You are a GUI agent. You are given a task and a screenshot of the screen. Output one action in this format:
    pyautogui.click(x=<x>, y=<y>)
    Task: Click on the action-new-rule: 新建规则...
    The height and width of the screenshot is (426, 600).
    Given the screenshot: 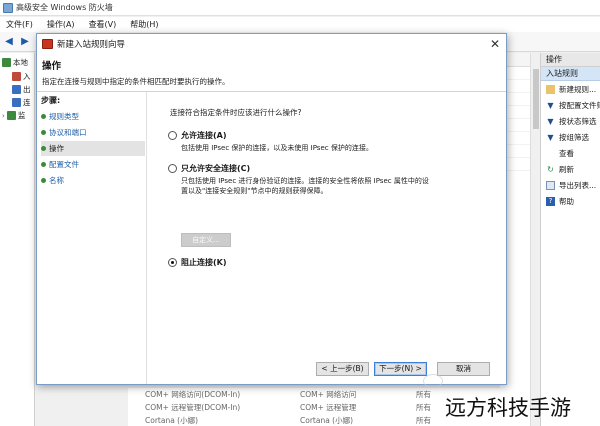 What is the action you would take?
    pyautogui.click(x=570, y=89)
    